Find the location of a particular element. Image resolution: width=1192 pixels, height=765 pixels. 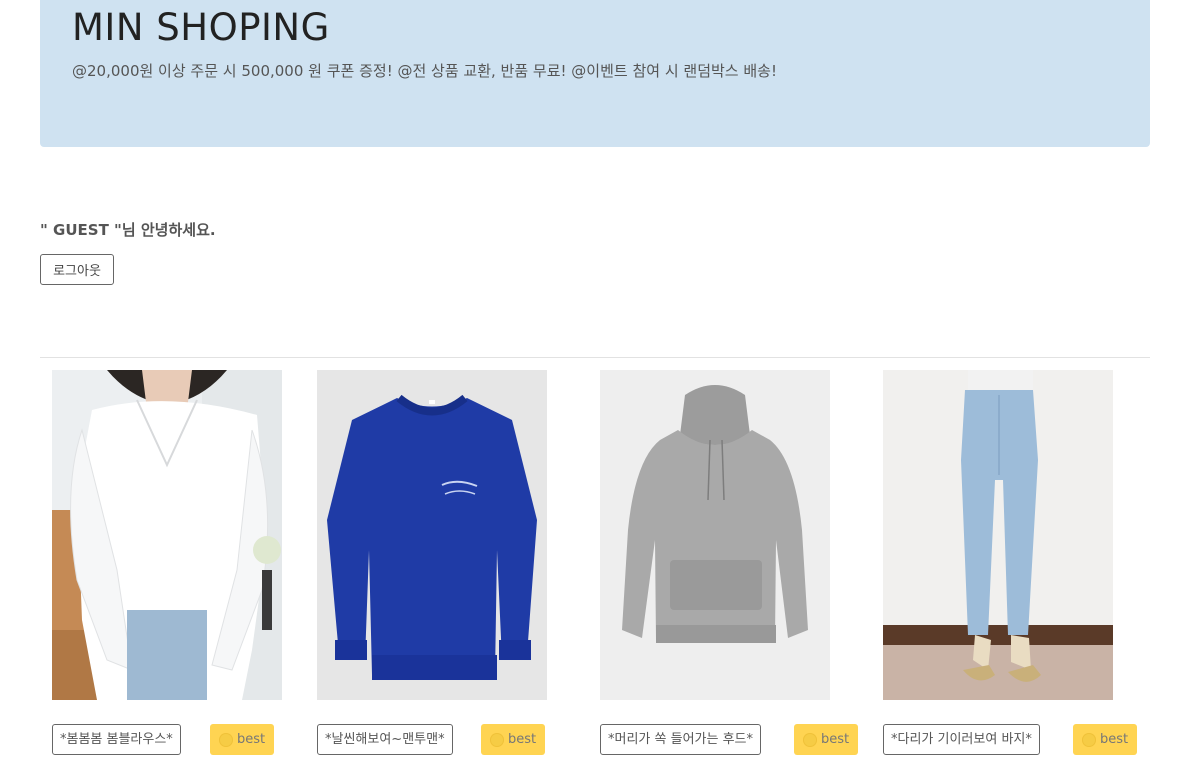

light-jeans-photo is located at coordinates (998, 535).